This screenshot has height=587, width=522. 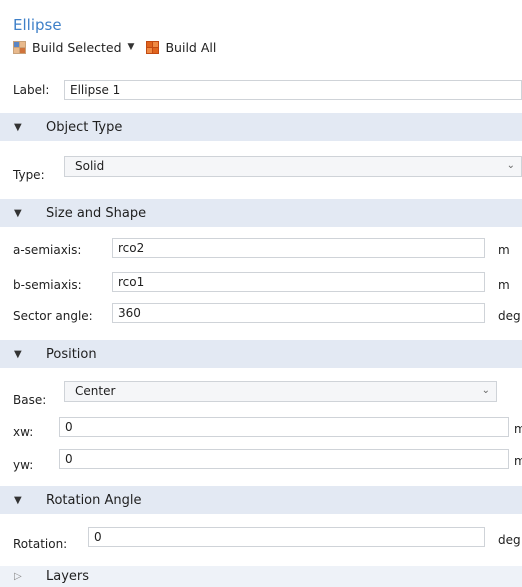 I want to click on xw-label: xw:, so click(x=23, y=432).